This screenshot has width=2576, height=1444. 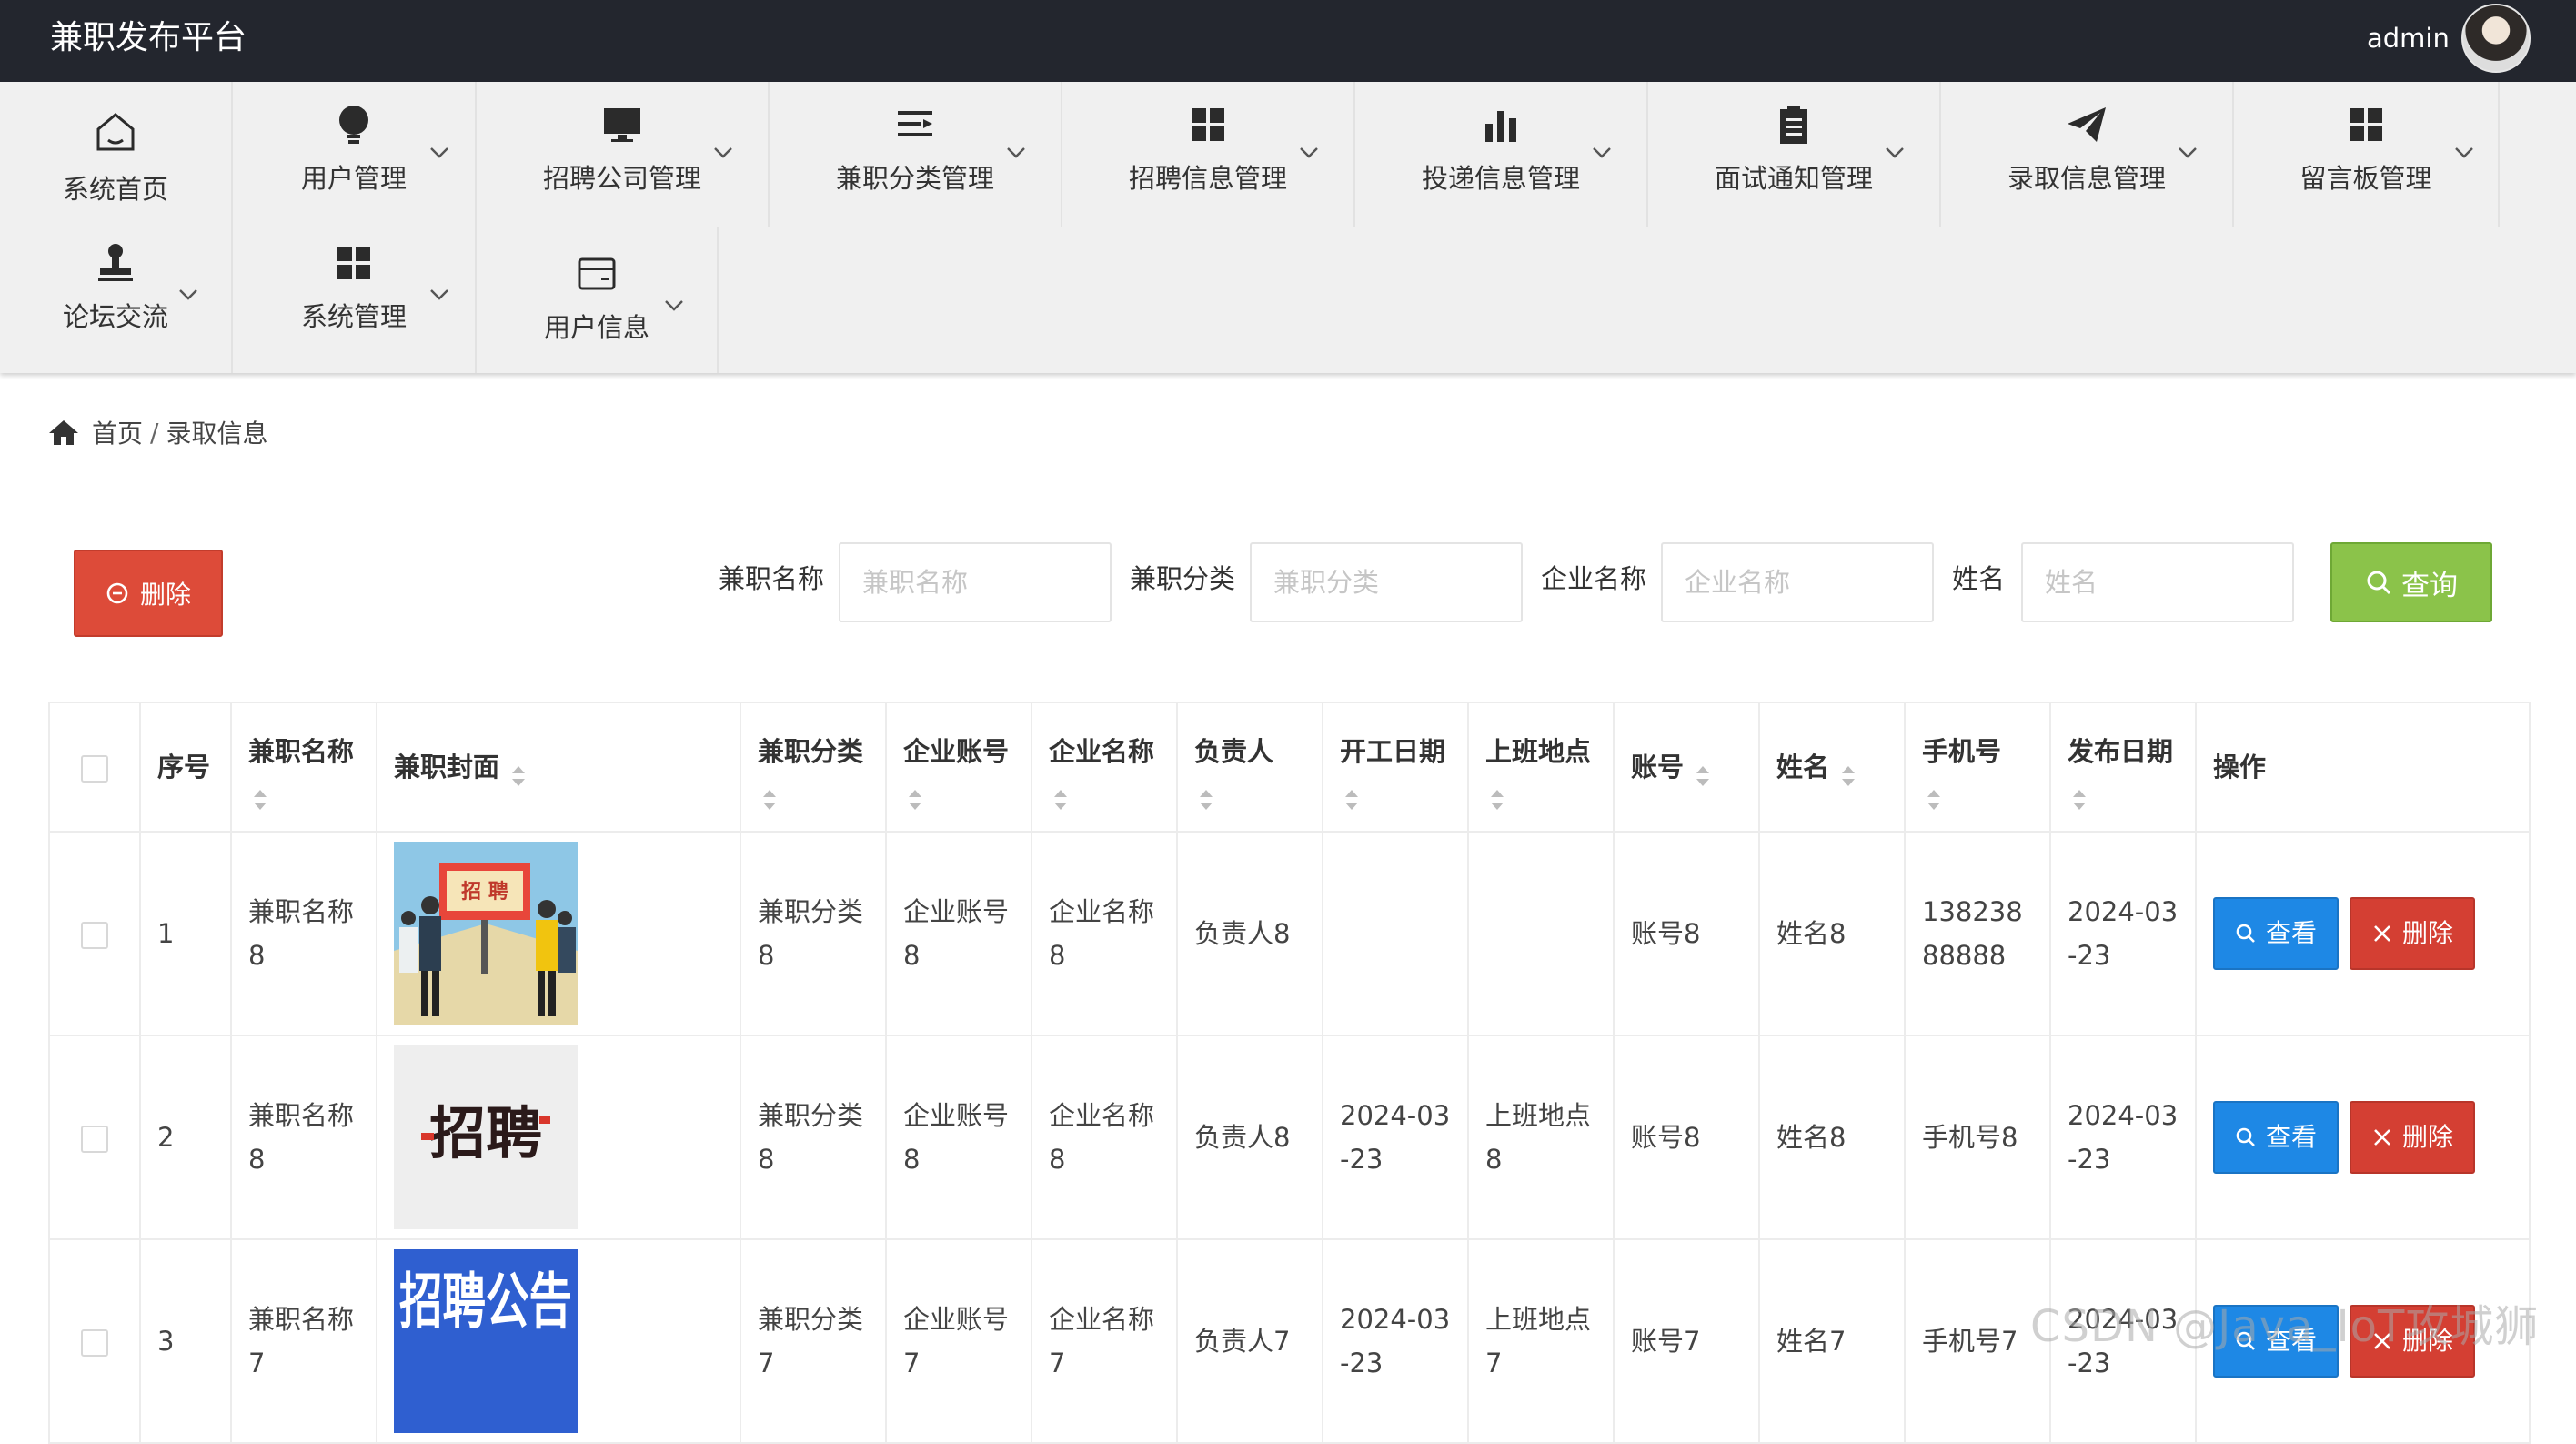 I want to click on grid-icon, so click(x=353, y=263).